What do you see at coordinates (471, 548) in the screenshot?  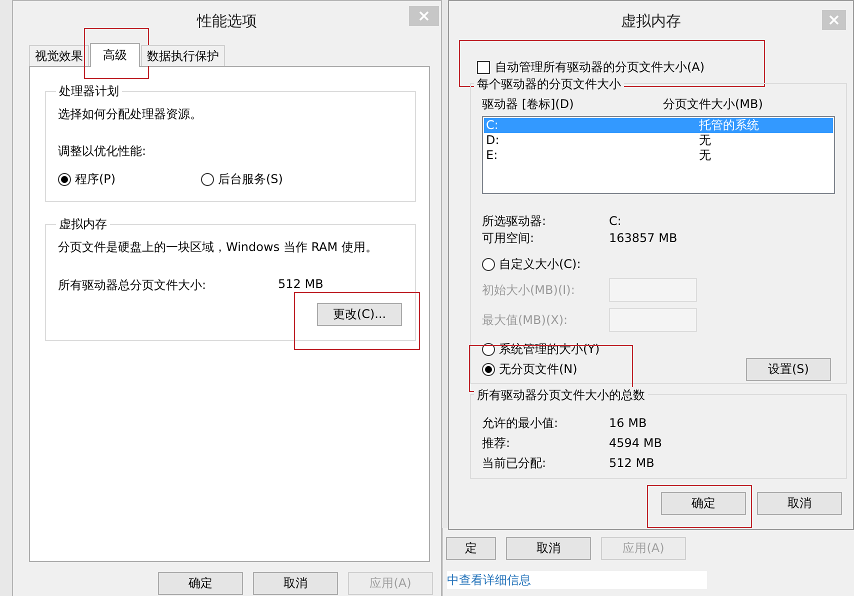 I see `dialog-button: 定` at bounding box center [471, 548].